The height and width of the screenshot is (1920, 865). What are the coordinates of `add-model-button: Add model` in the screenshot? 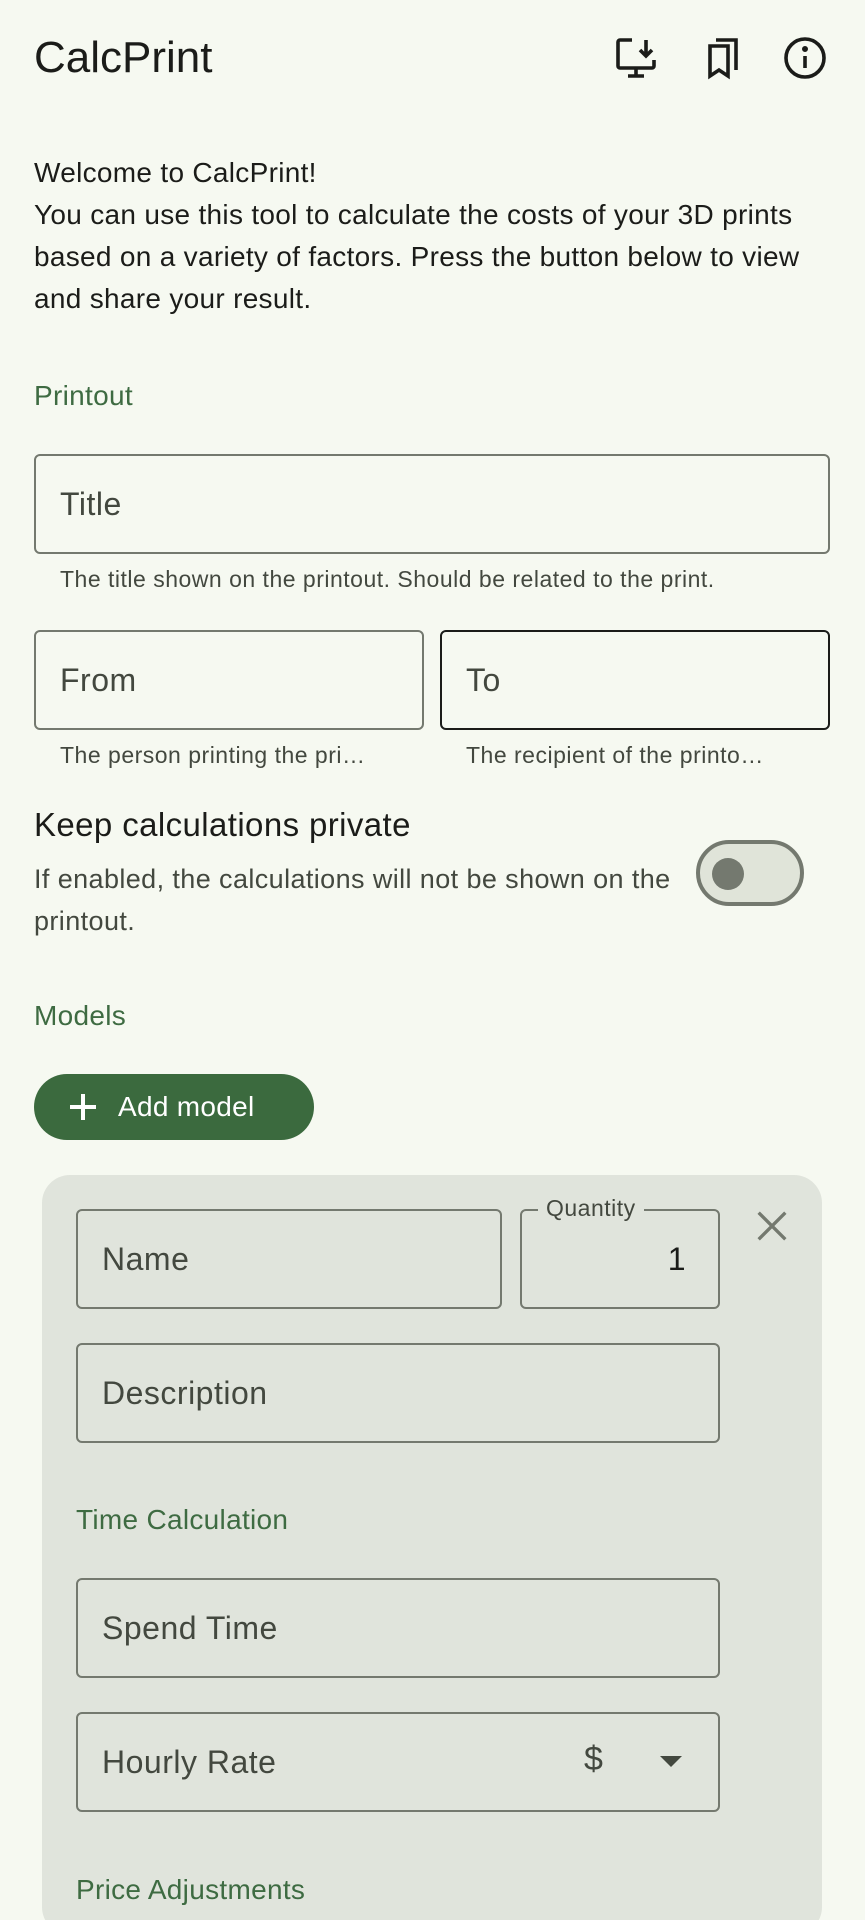 It's located at (174, 1107).